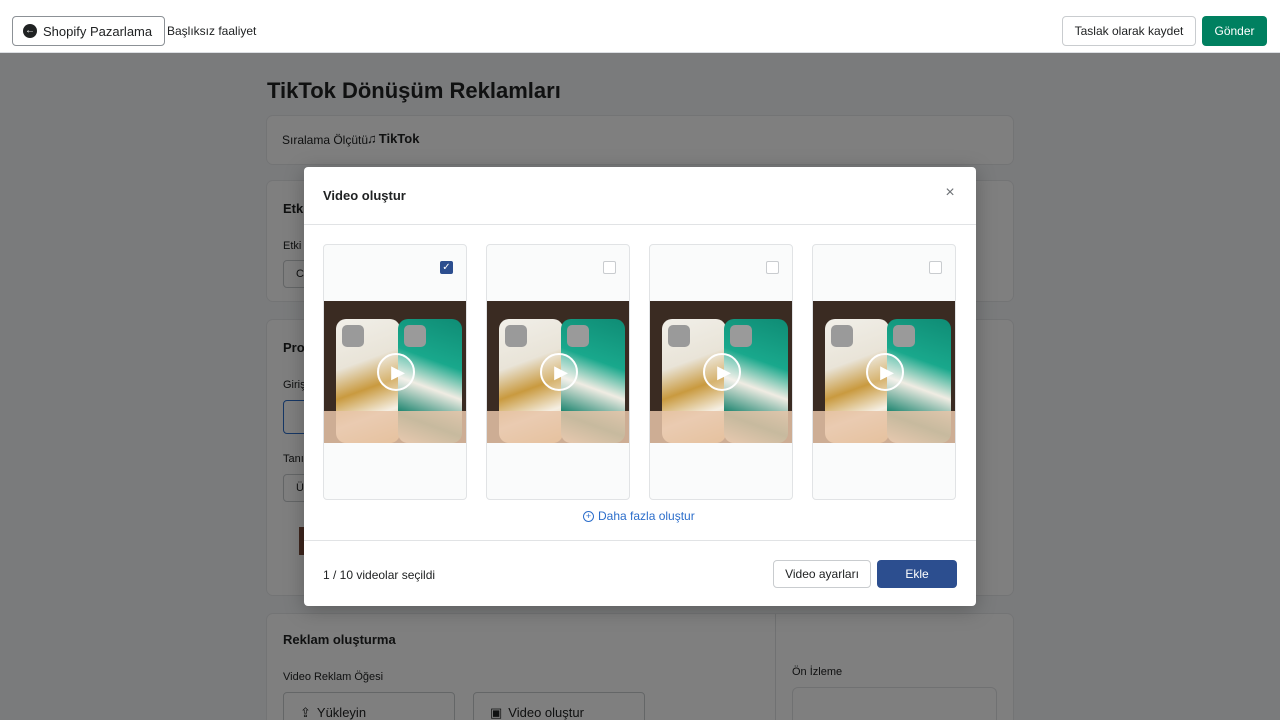 The height and width of the screenshot is (720, 1280). I want to click on video-card: ✓ ▶, so click(395, 372).